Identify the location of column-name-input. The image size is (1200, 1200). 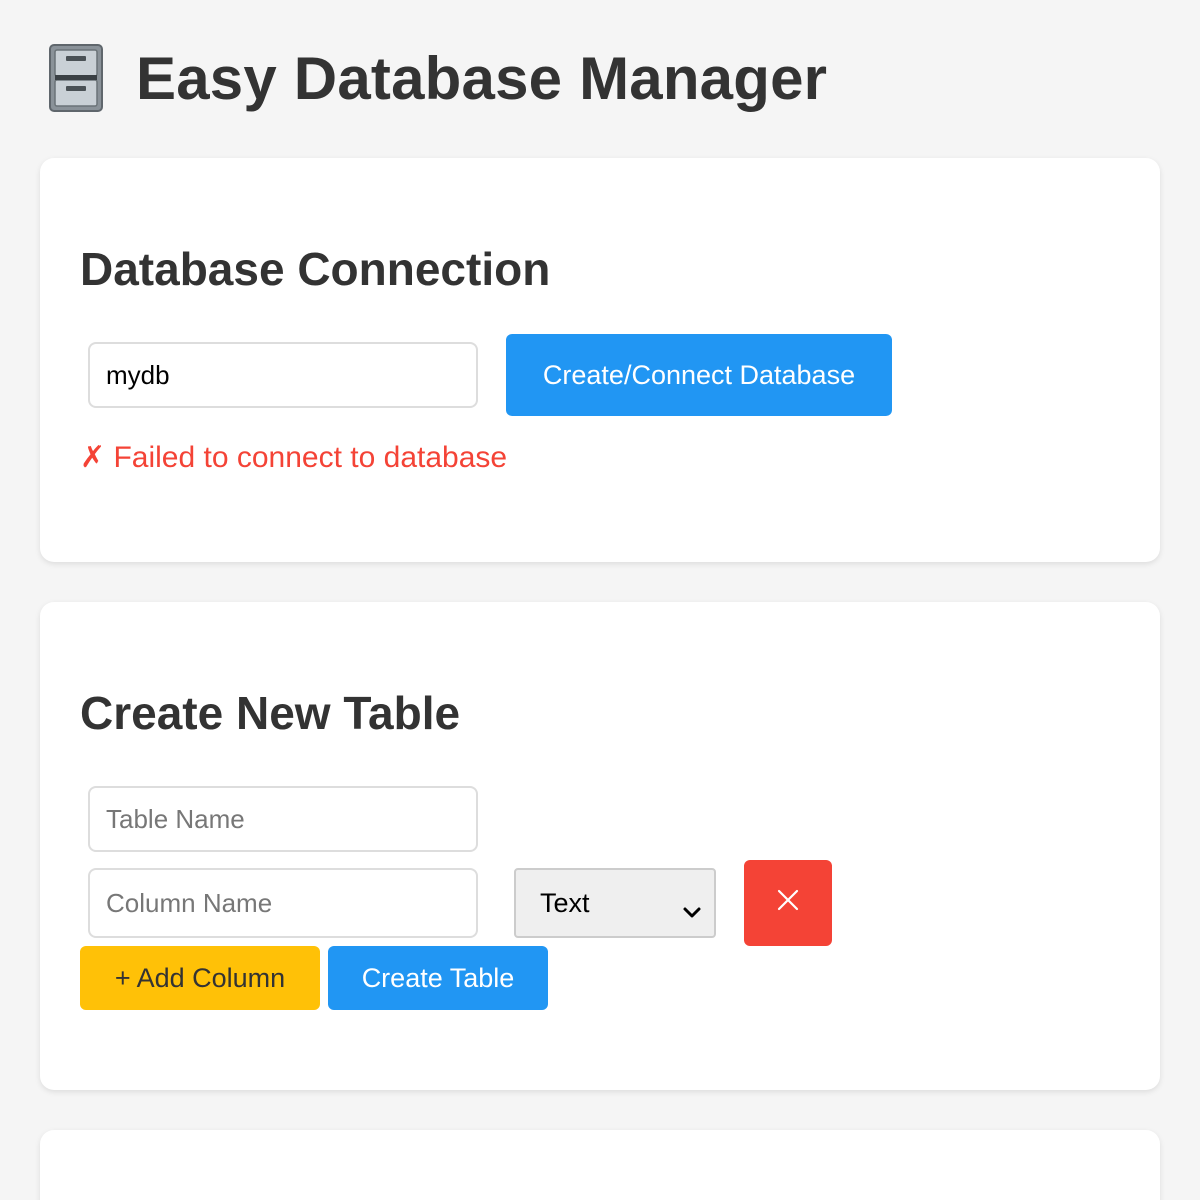
(283, 903).